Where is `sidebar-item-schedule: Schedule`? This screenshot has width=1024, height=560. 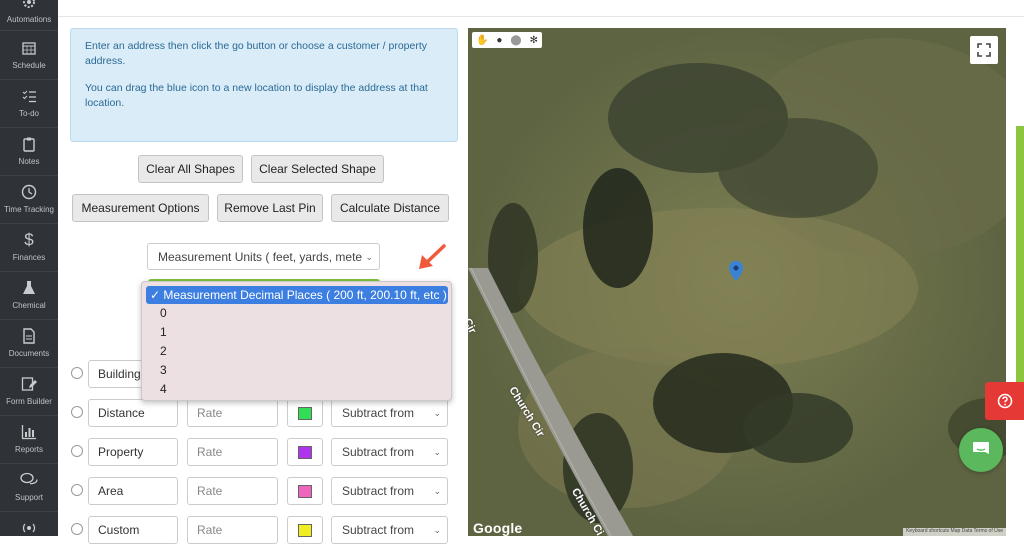 sidebar-item-schedule: Schedule is located at coordinates (29, 56).